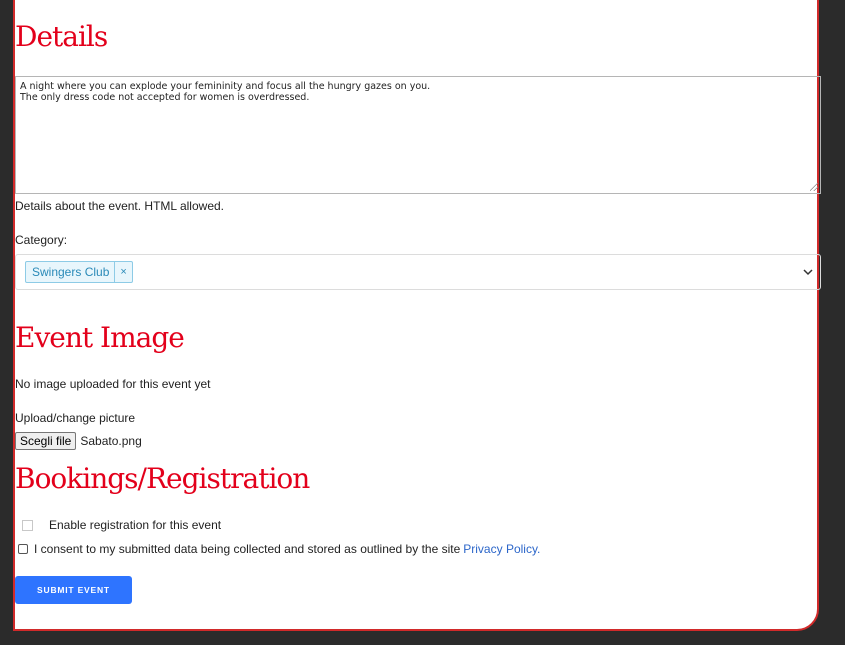  Describe the element at coordinates (814, 187) in the screenshot. I see `resize-handle-icon` at that location.